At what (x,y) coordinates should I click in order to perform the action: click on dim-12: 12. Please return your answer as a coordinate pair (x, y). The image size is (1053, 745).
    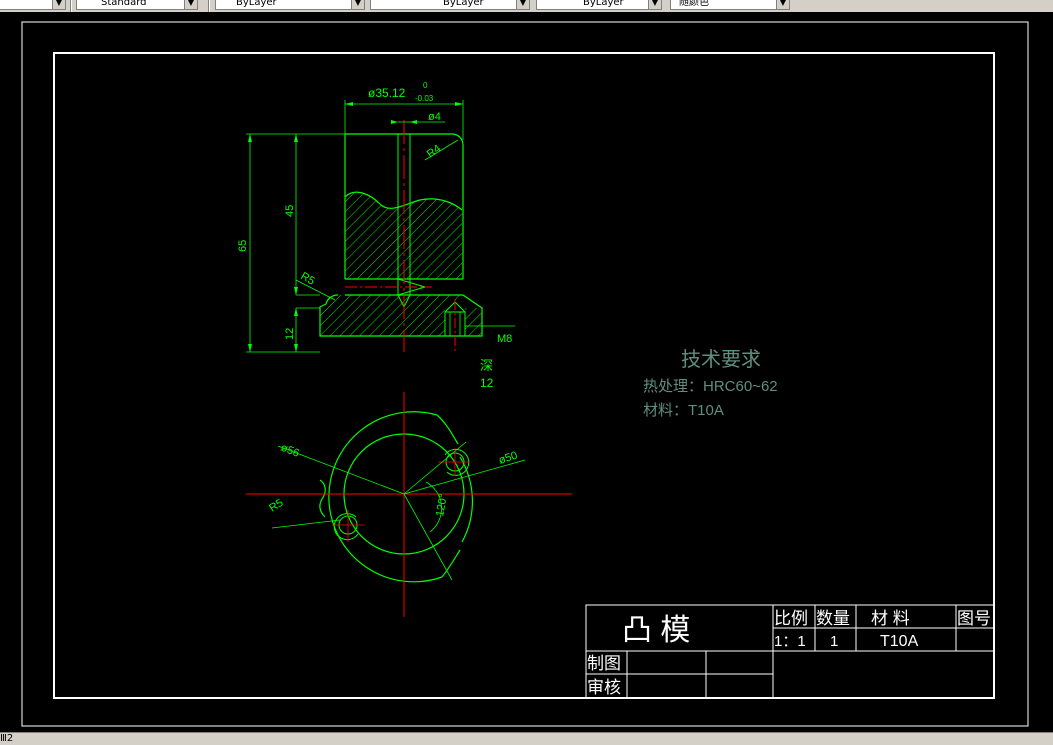
    Looking at the image, I should click on (290, 334).